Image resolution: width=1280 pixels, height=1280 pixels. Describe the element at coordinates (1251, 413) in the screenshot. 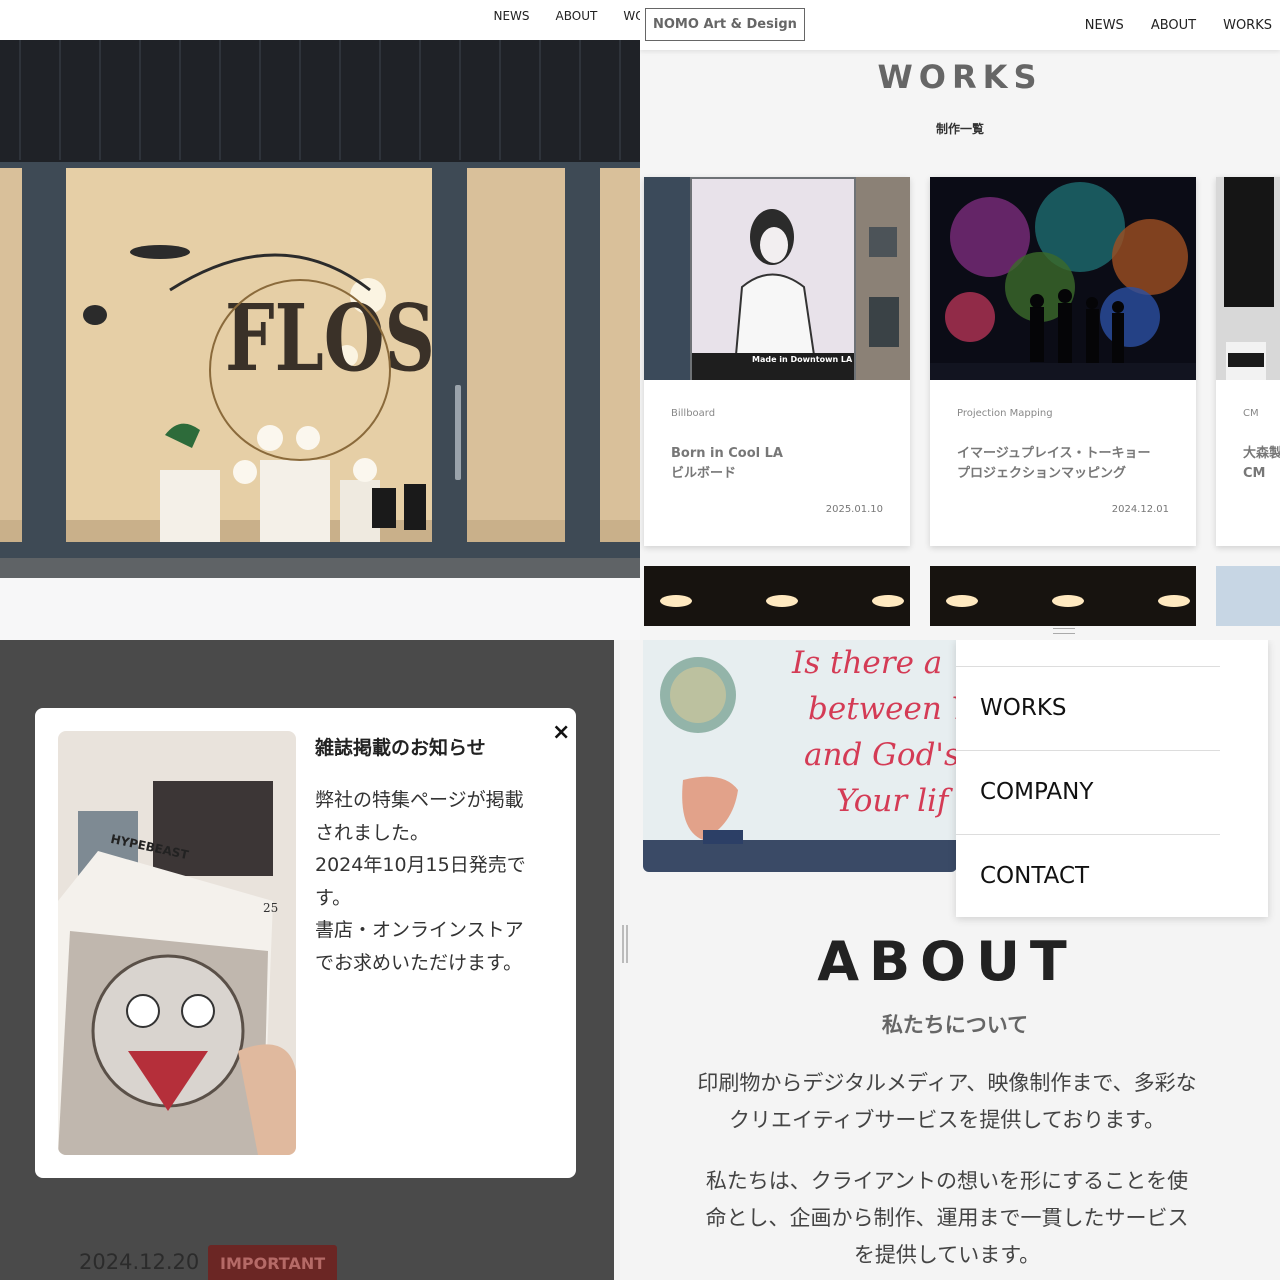

I see `work-category: CM` at that location.